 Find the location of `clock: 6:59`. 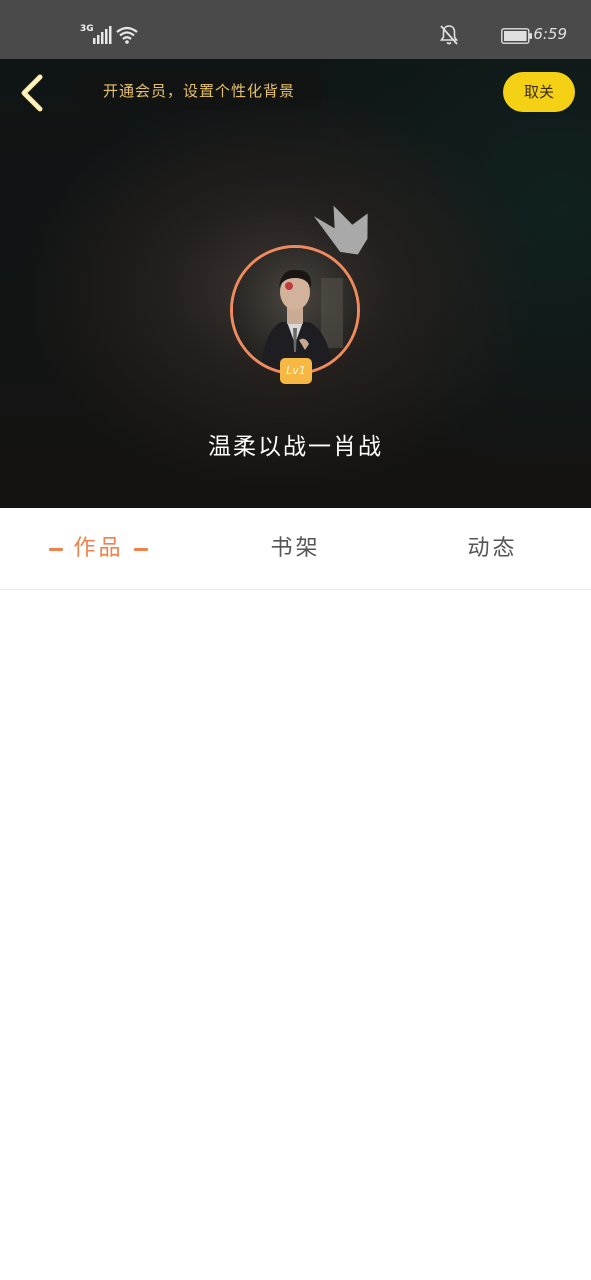

clock: 6:59 is located at coordinates (550, 34).